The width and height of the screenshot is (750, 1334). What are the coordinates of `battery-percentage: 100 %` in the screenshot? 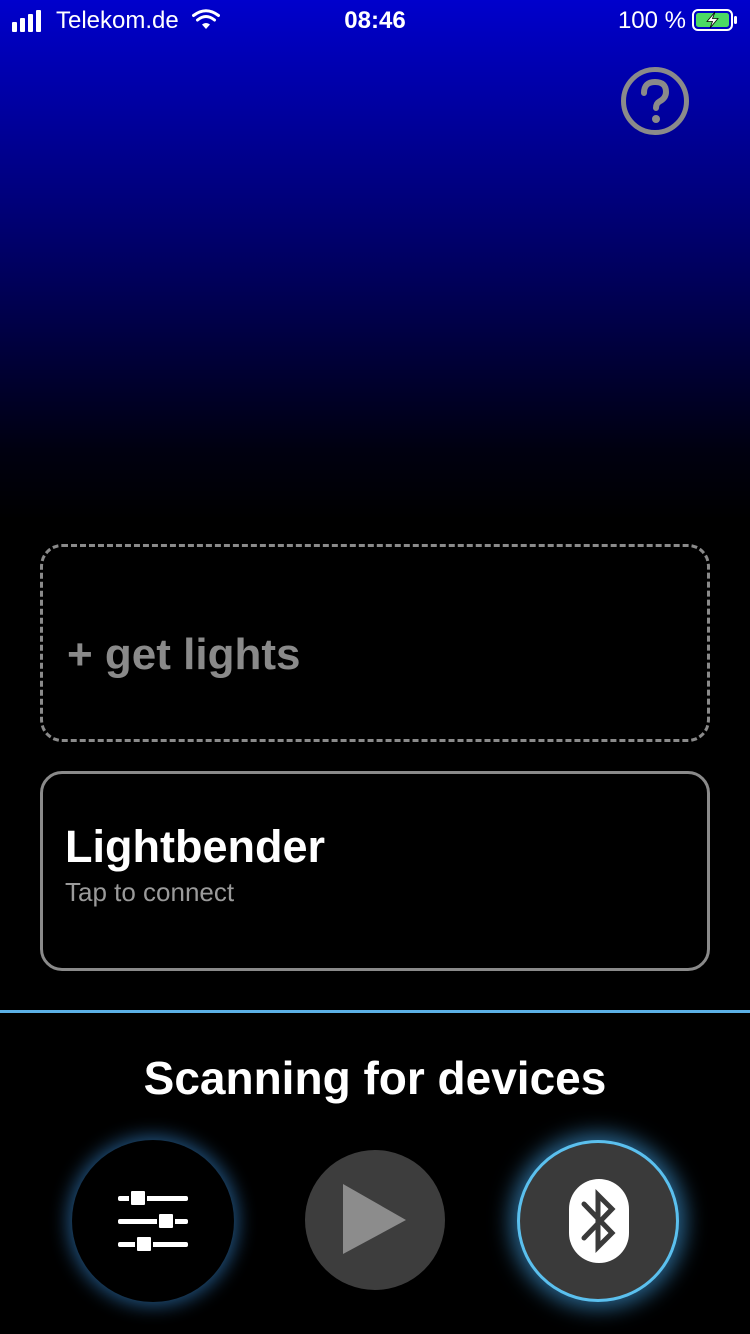 It's located at (651, 20).